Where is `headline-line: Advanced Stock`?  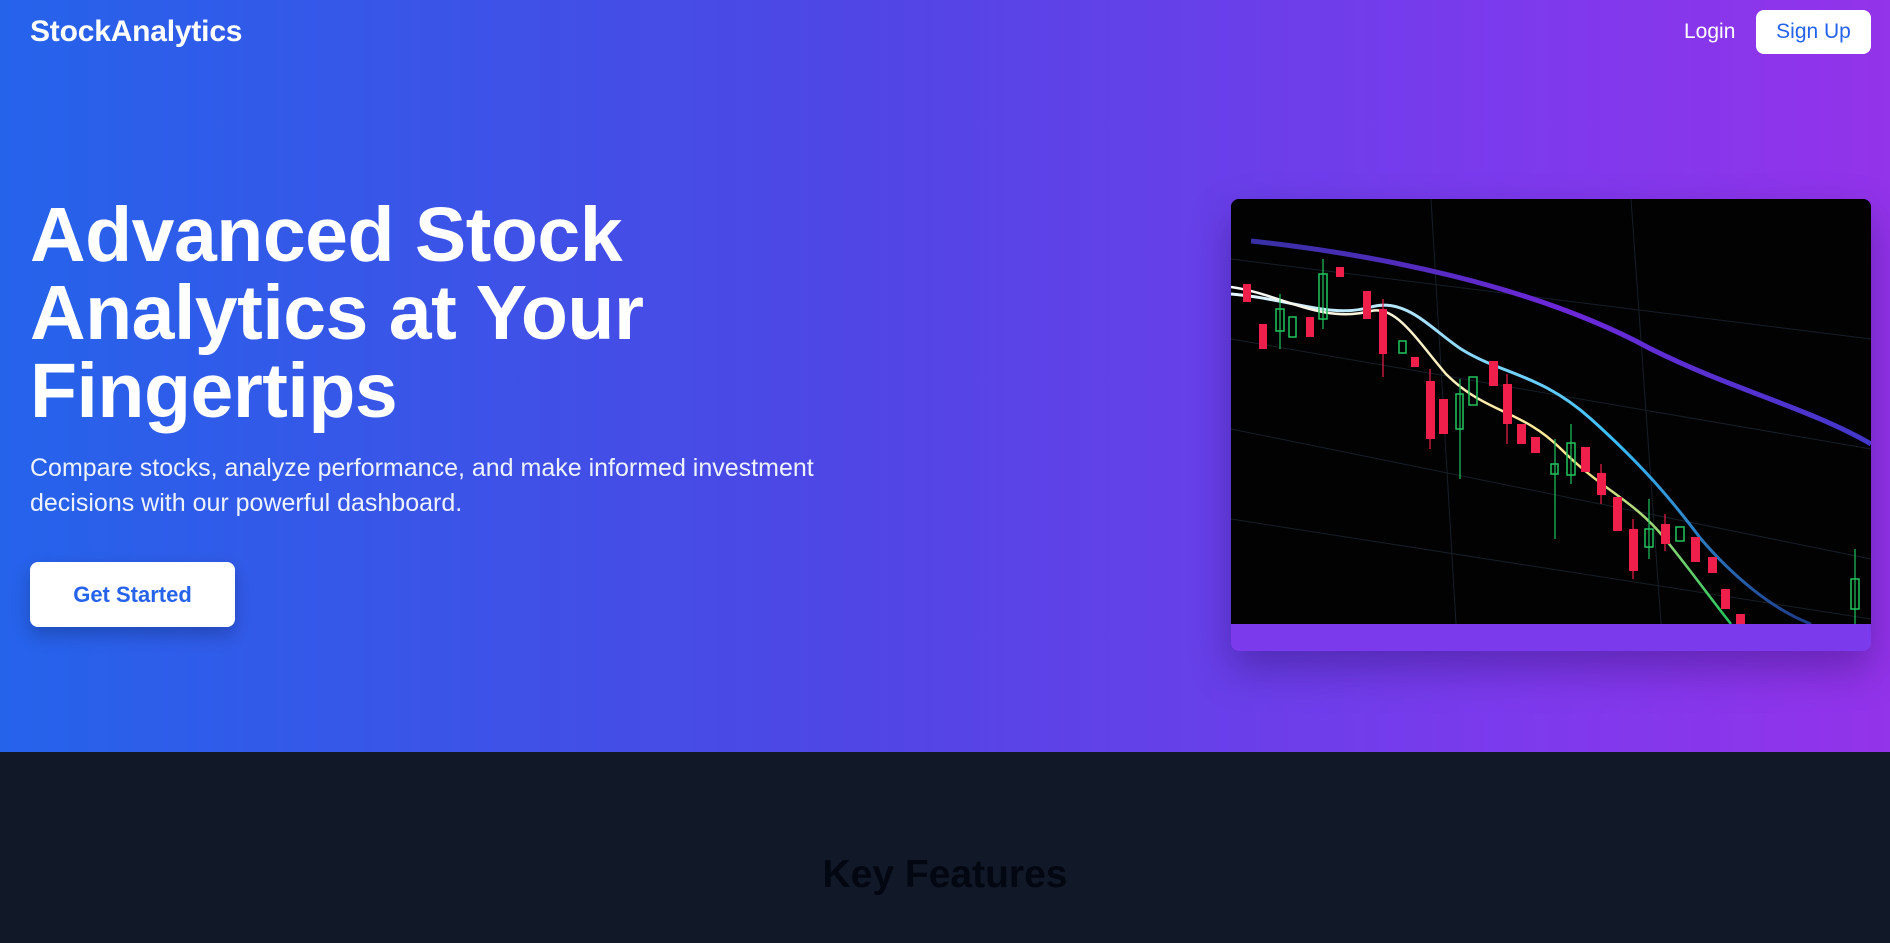 headline-line: Advanced Stock is located at coordinates (326, 235).